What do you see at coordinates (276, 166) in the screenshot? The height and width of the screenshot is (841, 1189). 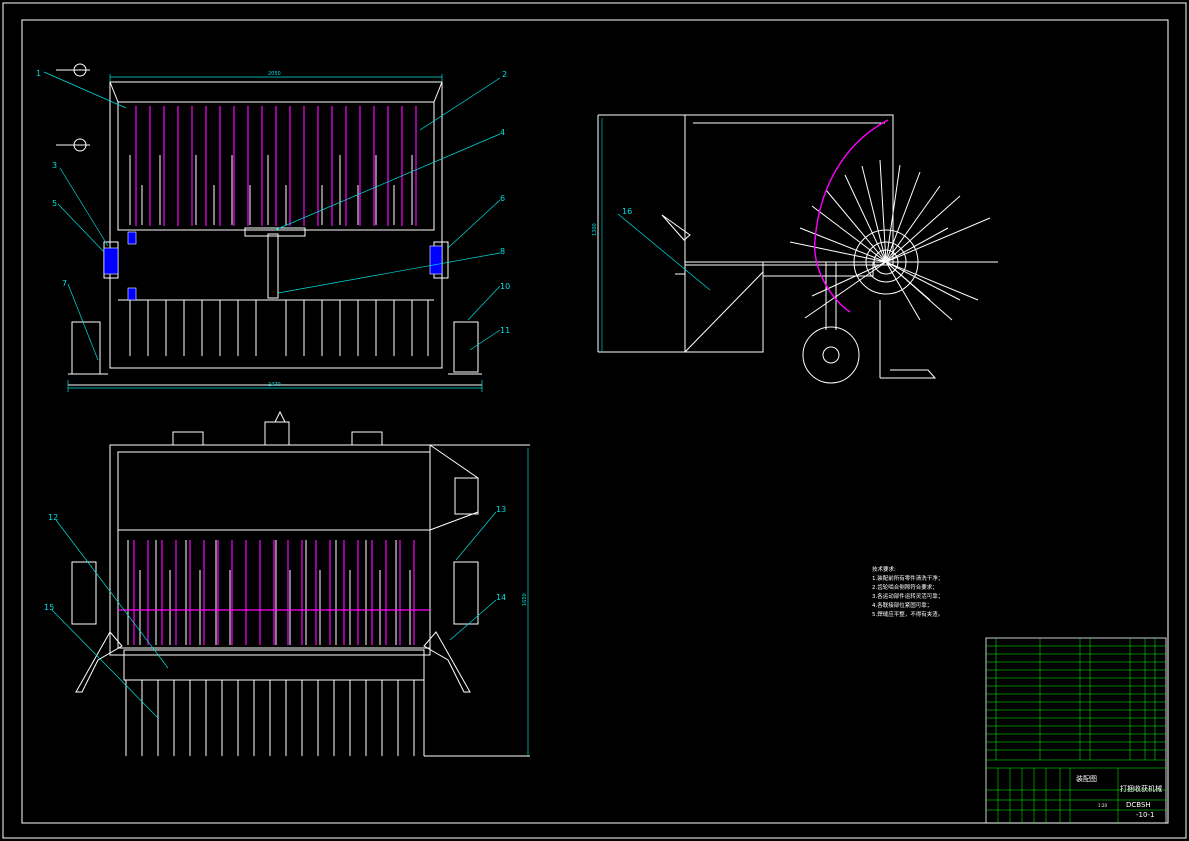 I see `front-view-tines` at bounding box center [276, 166].